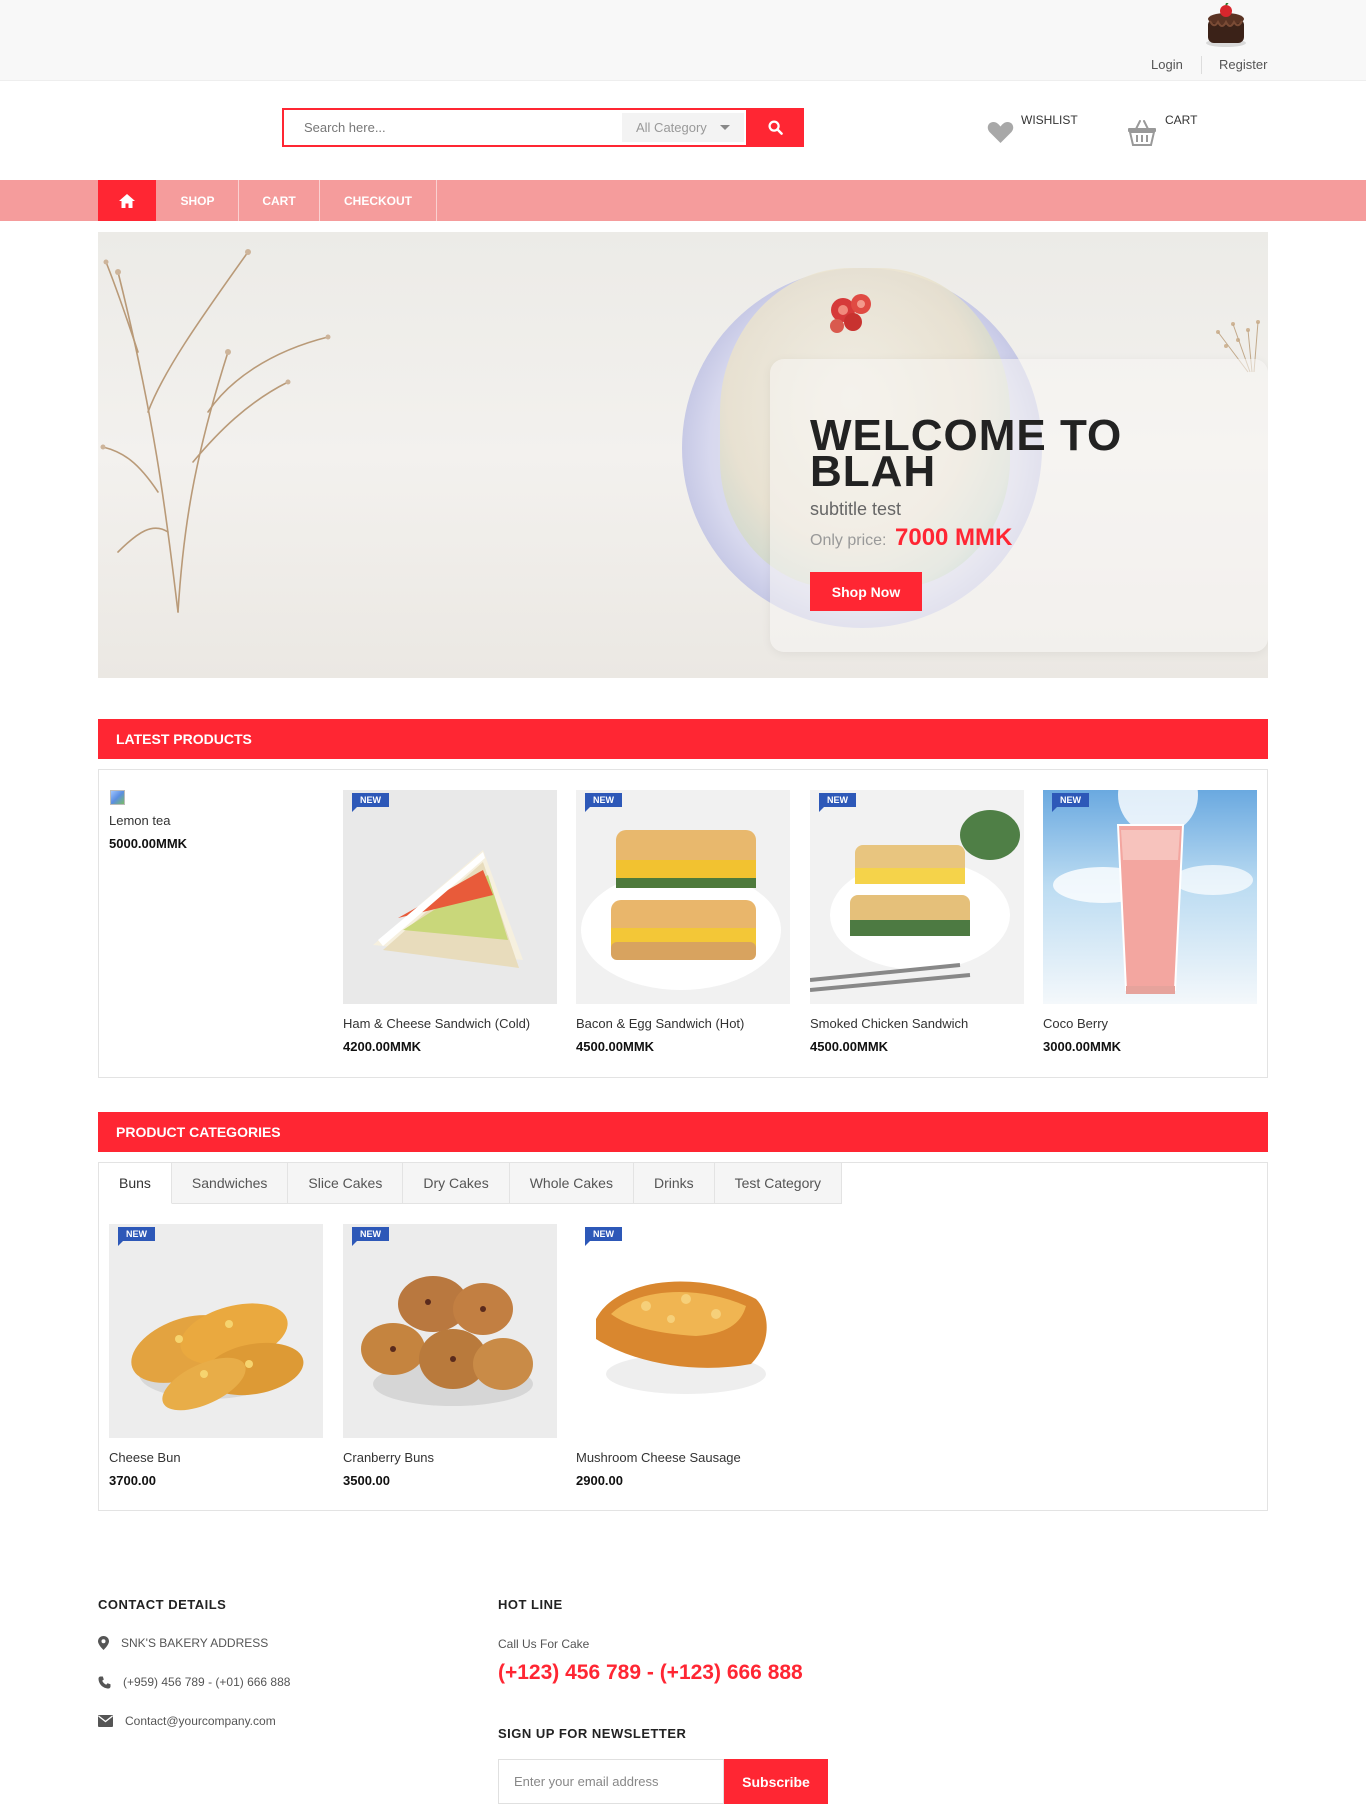  Describe the element at coordinates (658, 1457) in the screenshot. I see `product-name: Mushroom Cheese Sausage` at that location.